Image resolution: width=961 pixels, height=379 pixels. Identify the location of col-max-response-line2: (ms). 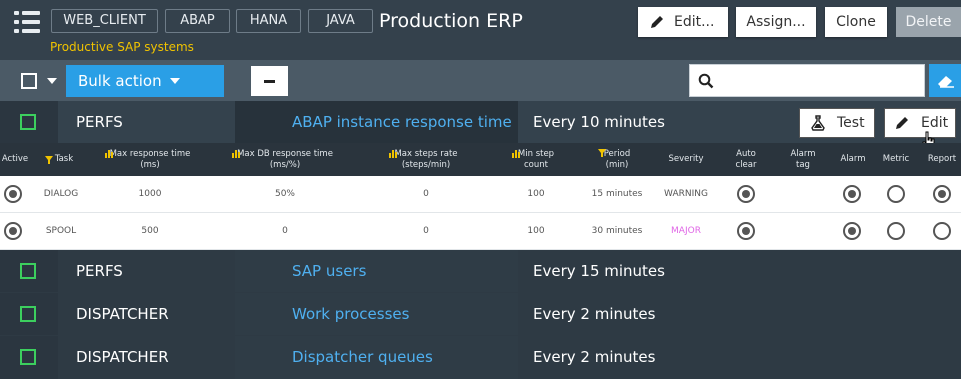
(150, 164).